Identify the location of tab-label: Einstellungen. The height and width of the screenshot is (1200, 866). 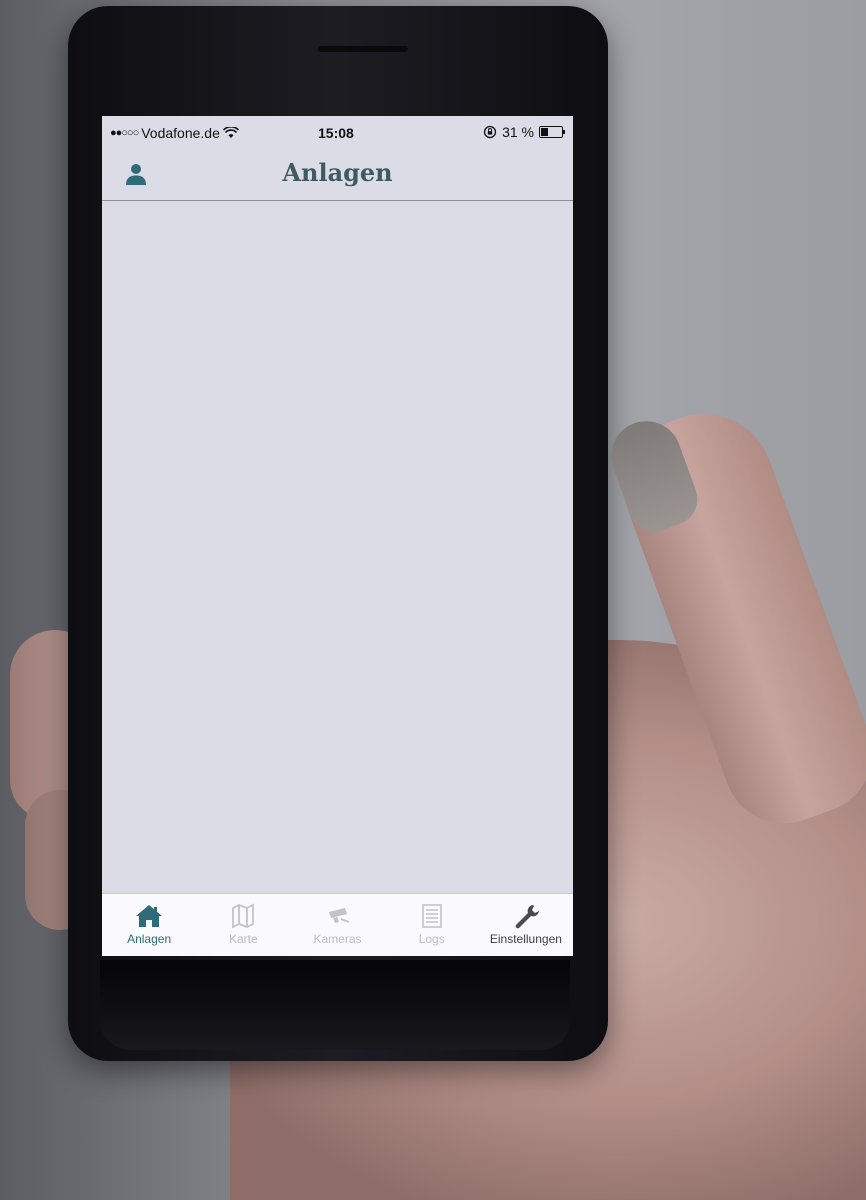
(525, 939).